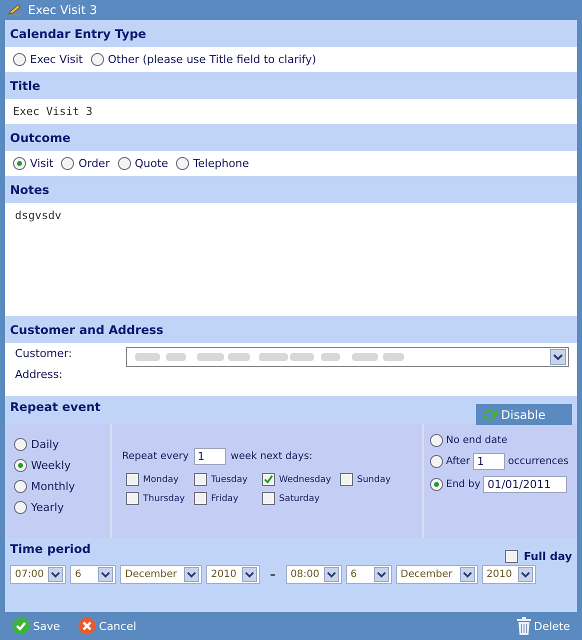  What do you see at coordinates (164, 499) in the screenshot?
I see `day-label: Thursday` at bounding box center [164, 499].